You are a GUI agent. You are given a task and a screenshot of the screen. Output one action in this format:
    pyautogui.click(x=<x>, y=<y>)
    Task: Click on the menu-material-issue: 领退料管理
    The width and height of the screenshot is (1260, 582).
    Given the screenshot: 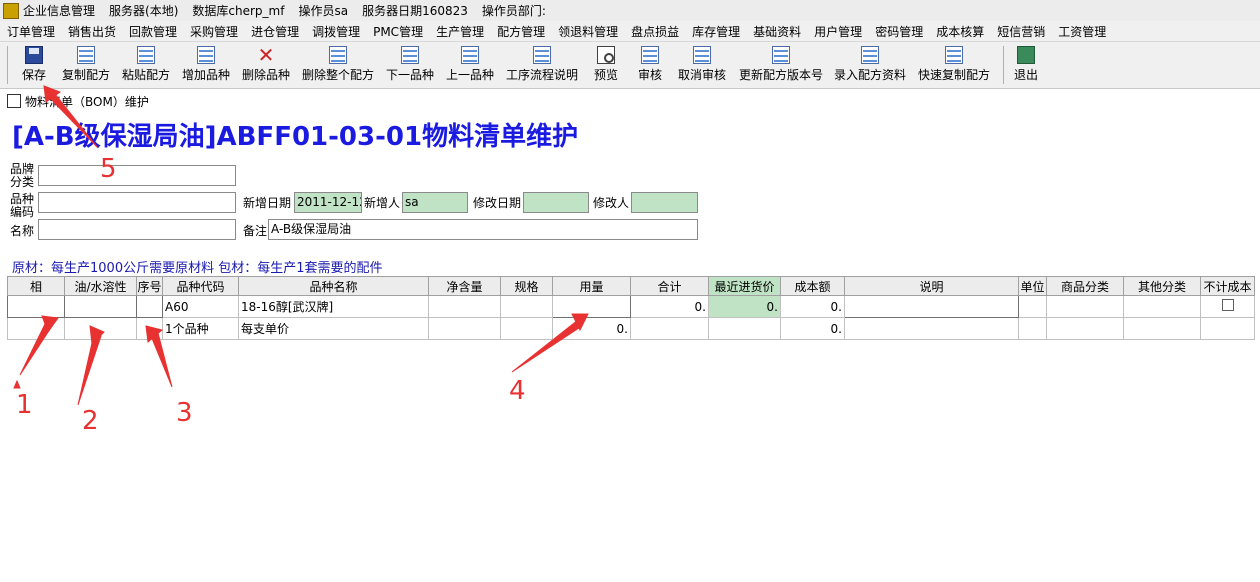 What is the action you would take?
    pyautogui.click(x=587, y=31)
    